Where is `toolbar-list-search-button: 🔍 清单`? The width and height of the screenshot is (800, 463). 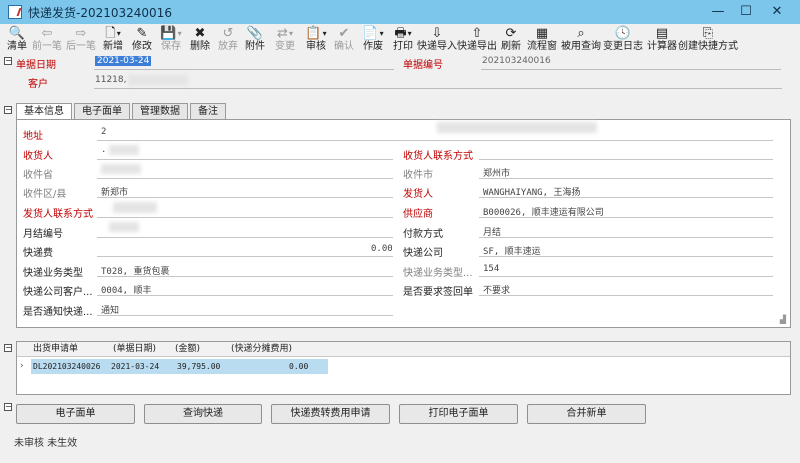 toolbar-list-search-button: 🔍 清单 is located at coordinates (17, 40).